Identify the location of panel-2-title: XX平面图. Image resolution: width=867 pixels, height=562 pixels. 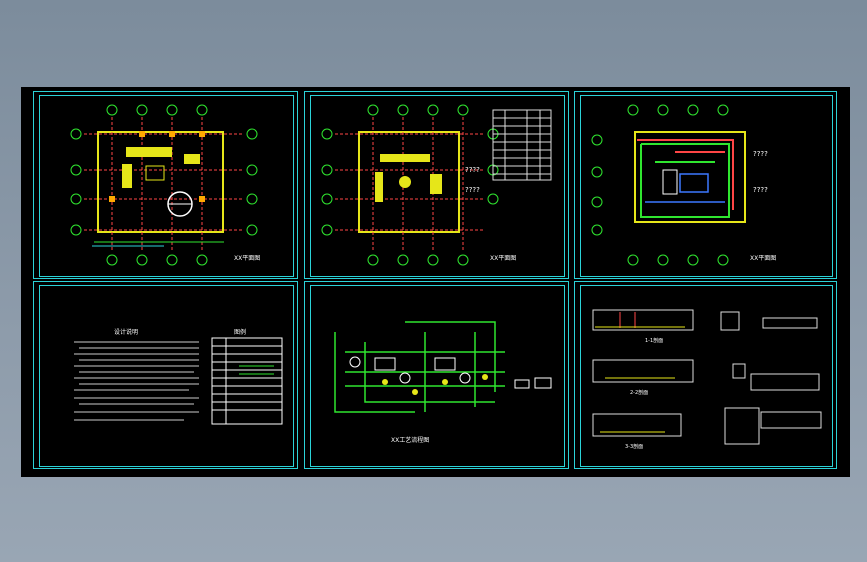
(503, 258).